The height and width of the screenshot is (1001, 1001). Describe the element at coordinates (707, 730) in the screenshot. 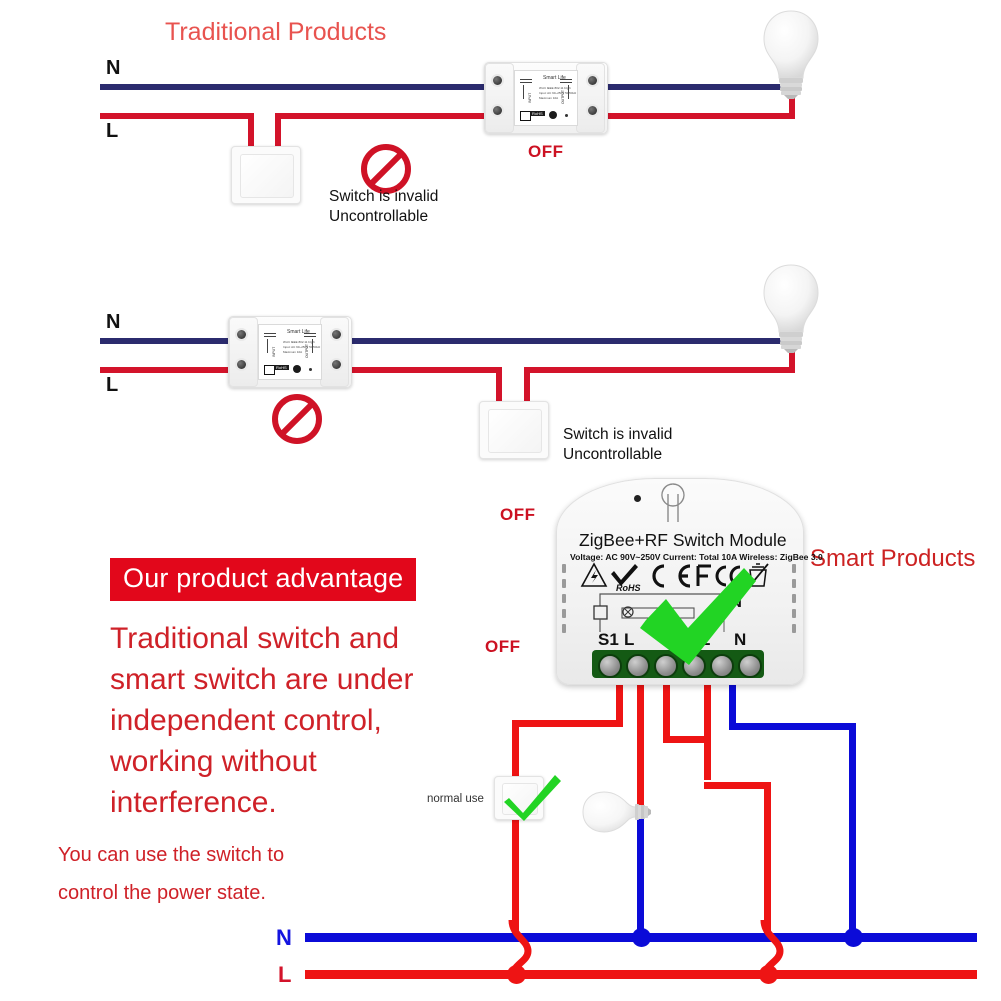

I see `wire-l4-down` at that location.